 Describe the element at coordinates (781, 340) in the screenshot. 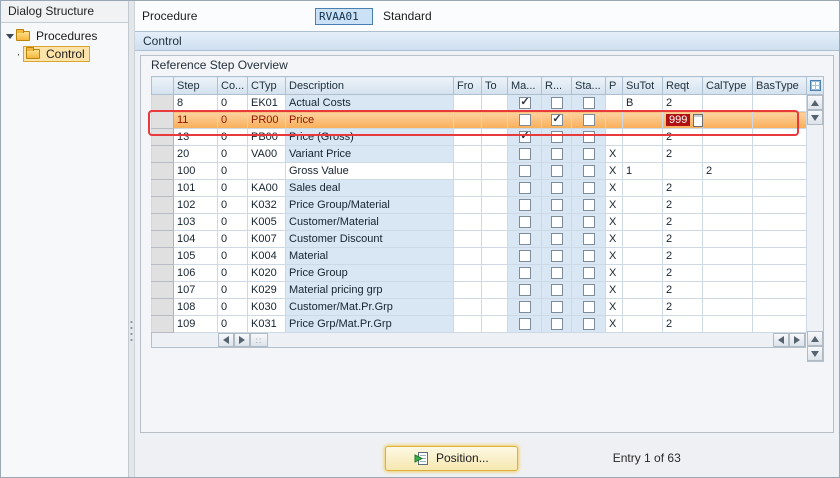

I see `scroll-left-button` at that location.